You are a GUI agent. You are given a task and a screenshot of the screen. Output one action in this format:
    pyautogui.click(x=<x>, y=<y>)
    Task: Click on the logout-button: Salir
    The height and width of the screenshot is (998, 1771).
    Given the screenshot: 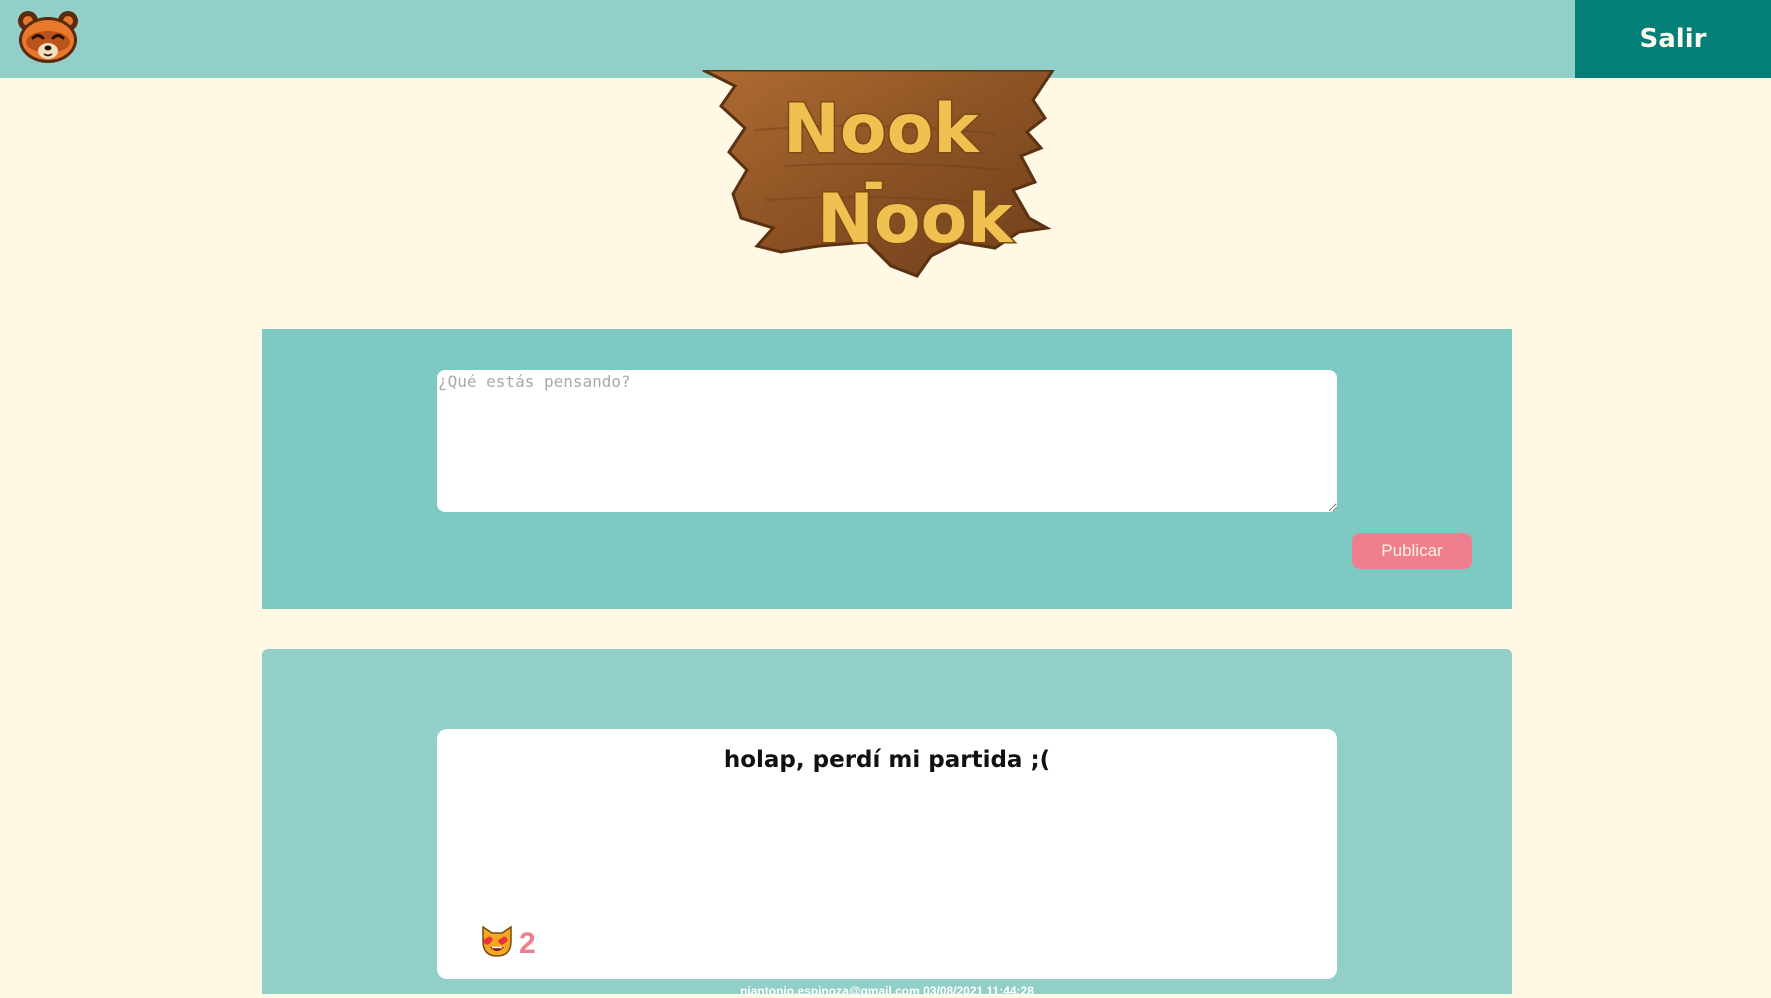 What is the action you would take?
    pyautogui.click(x=1673, y=39)
    